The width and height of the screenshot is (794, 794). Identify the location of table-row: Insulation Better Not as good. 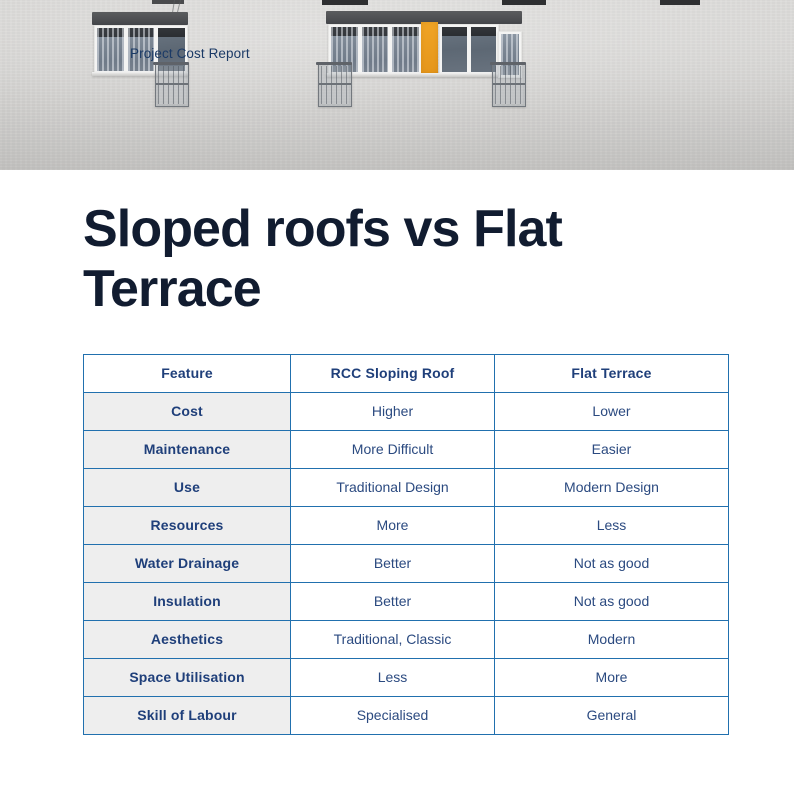
(406, 601).